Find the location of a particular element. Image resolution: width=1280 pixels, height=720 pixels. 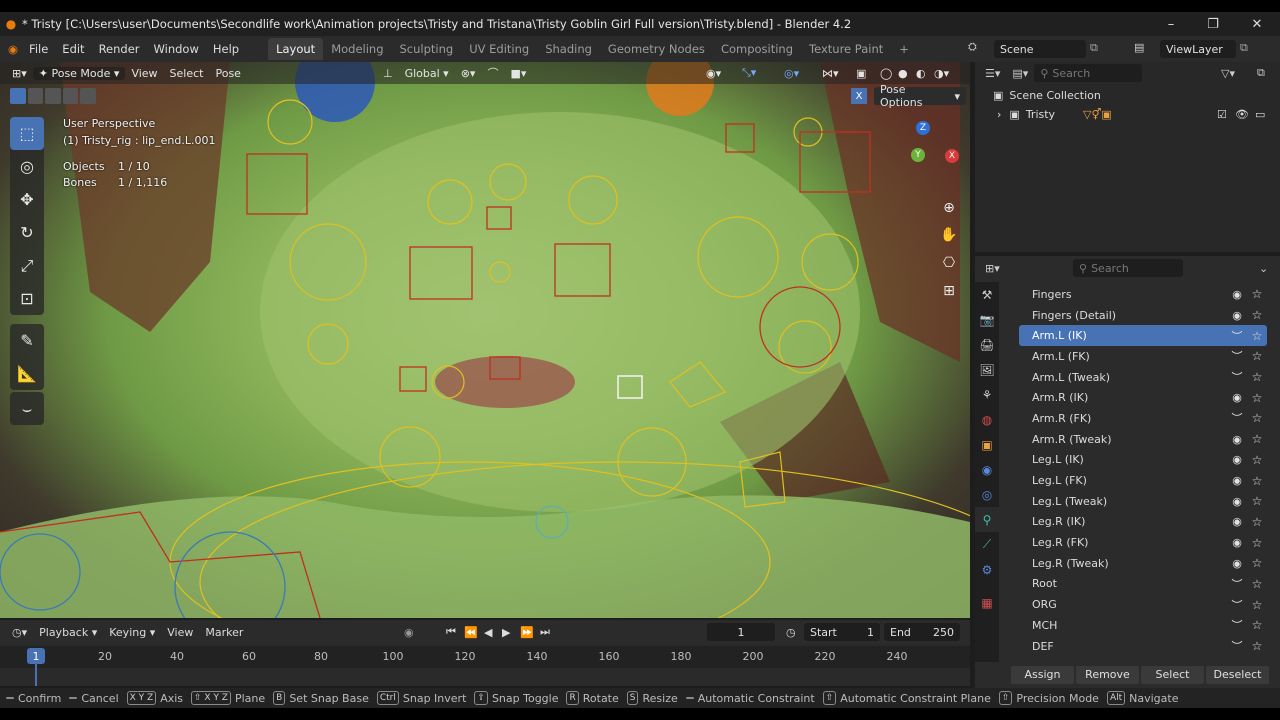

tab-sculpting: Sculpting is located at coordinates (427, 49).